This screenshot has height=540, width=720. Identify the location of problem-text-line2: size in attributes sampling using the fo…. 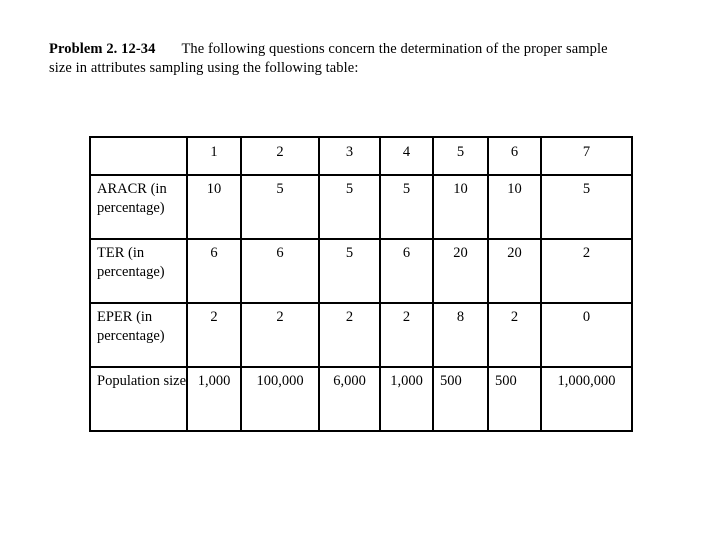
(204, 68).